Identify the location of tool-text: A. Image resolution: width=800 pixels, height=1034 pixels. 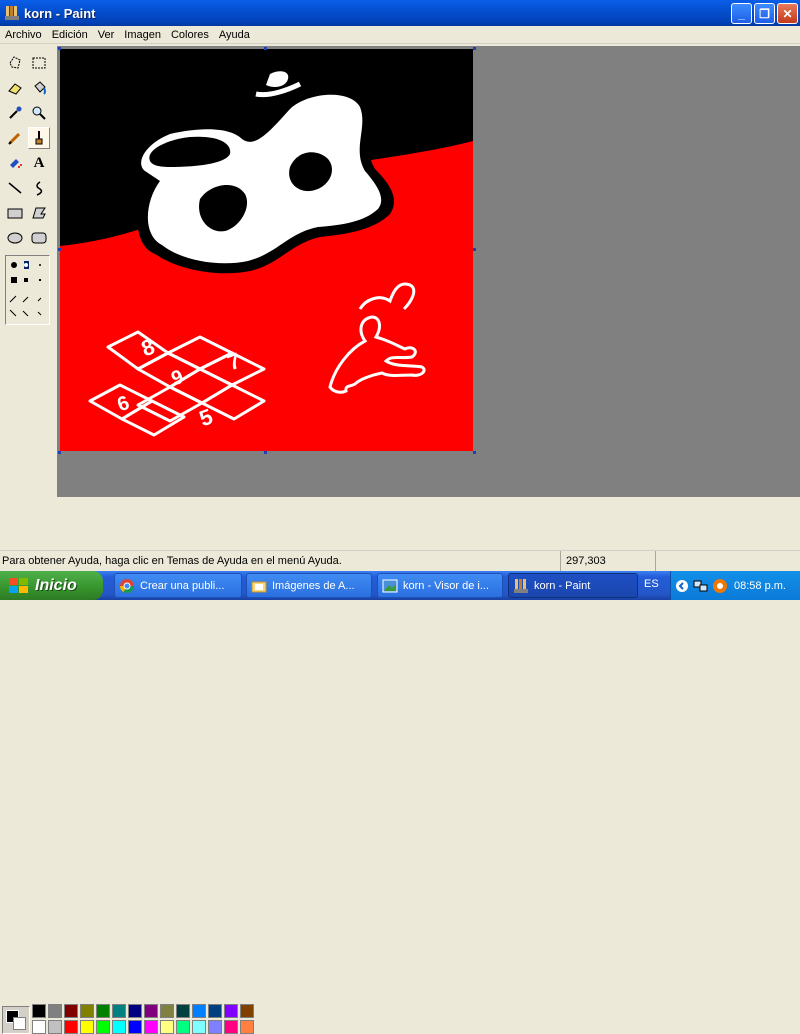
(39, 163).